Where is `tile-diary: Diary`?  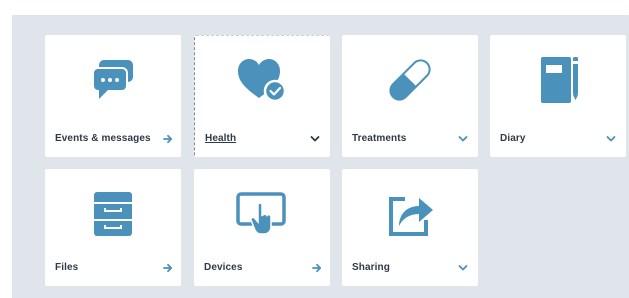 tile-diary: Diary is located at coordinates (558, 96).